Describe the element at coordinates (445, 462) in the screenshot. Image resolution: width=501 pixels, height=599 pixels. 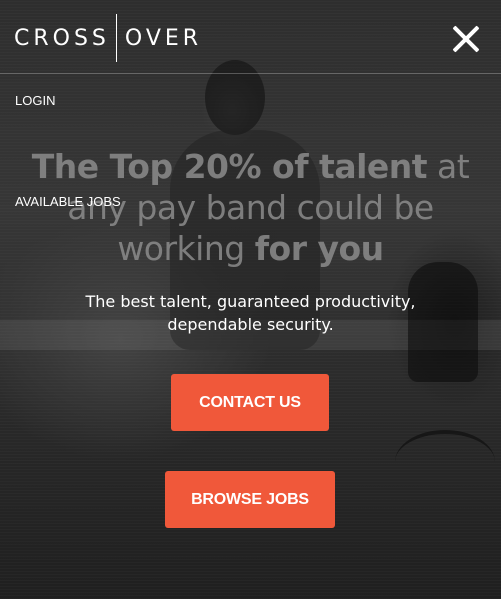
I see `hero-photo-chair-base` at that location.